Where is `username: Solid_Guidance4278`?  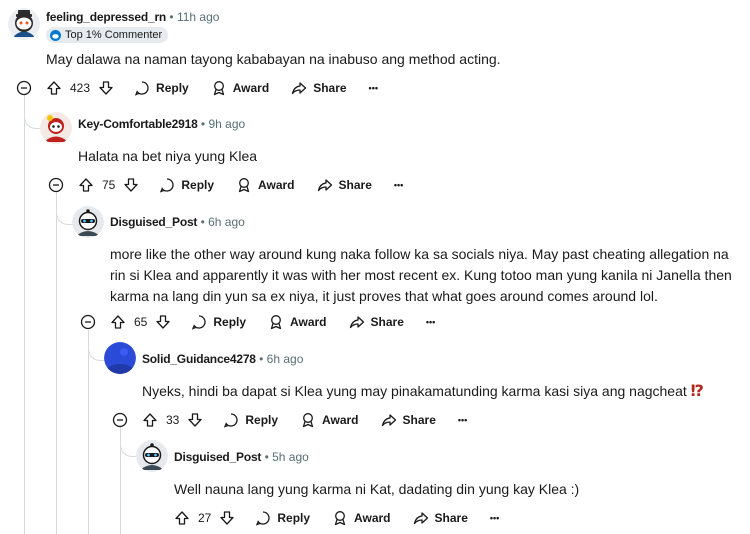 username: Solid_Guidance4278 is located at coordinates (199, 359).